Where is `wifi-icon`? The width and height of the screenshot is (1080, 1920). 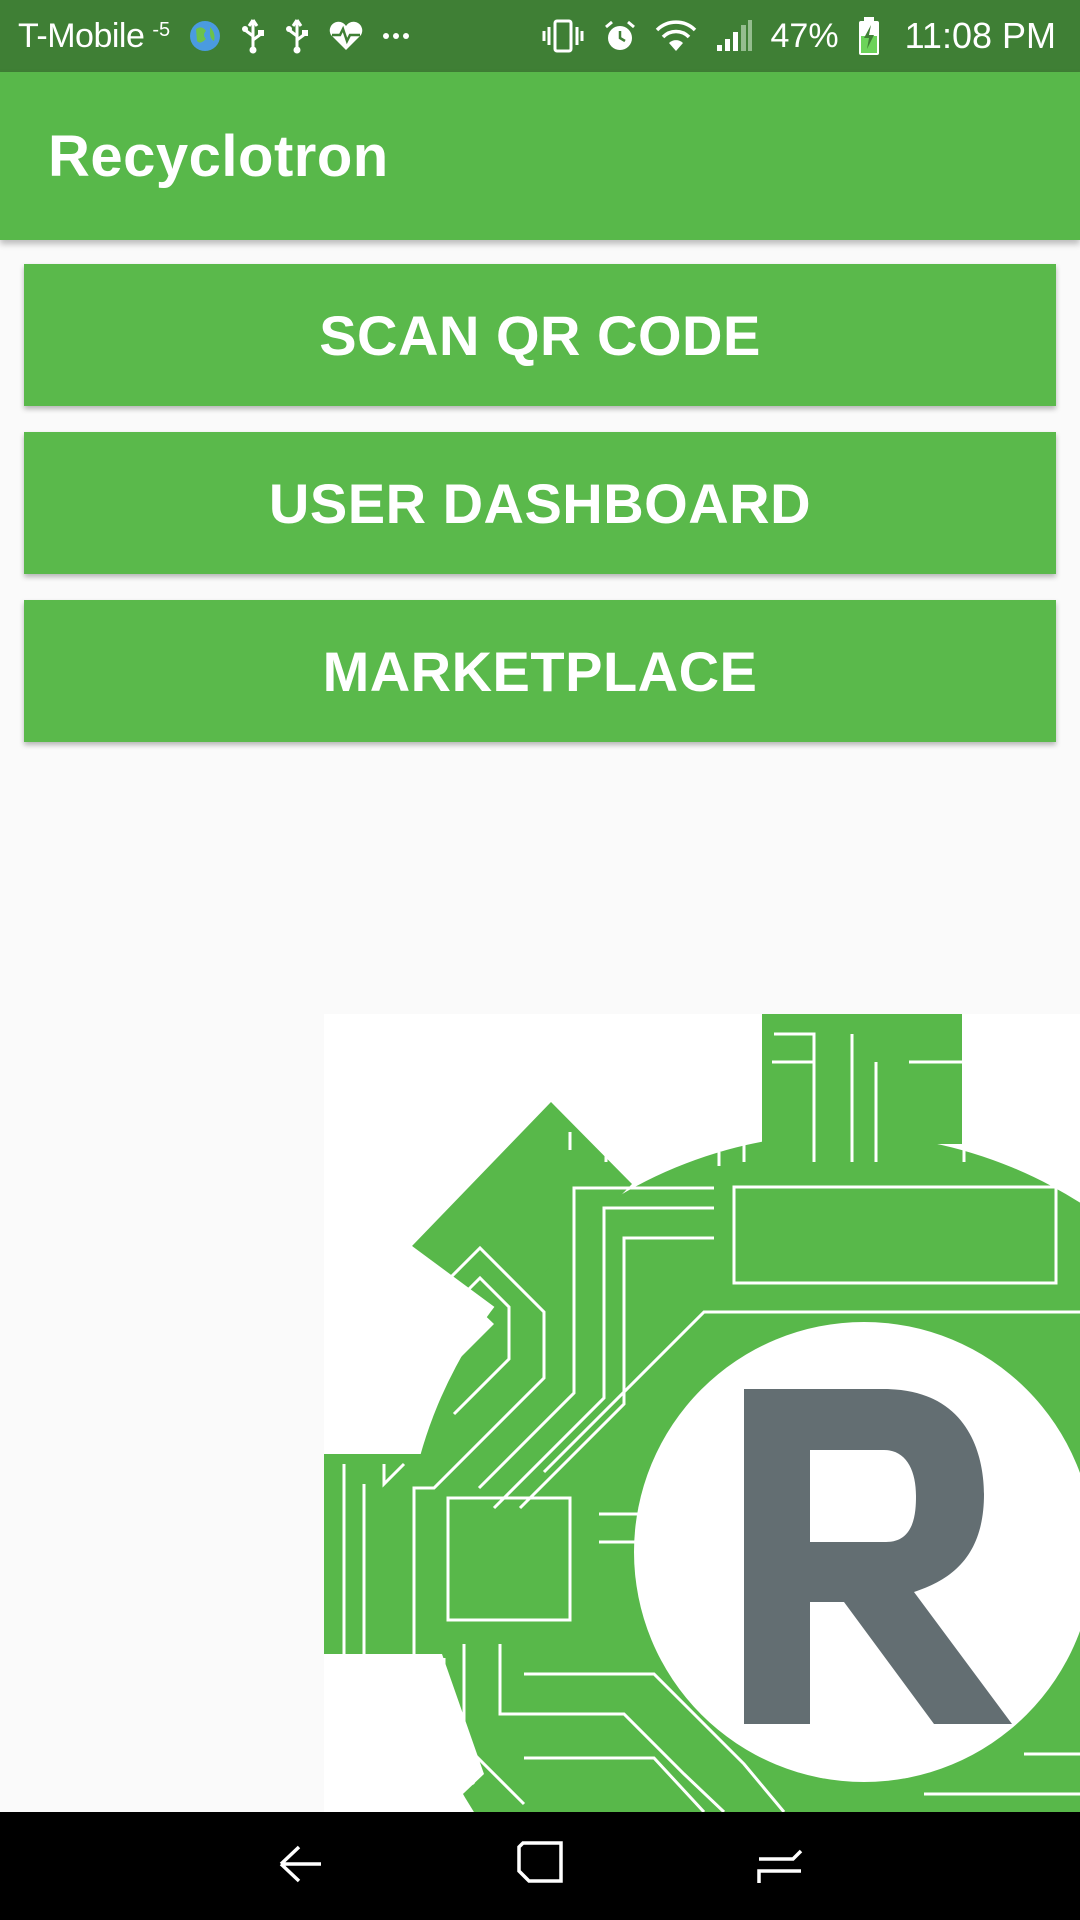 wifi-icon is located at coordinates (676, 36).